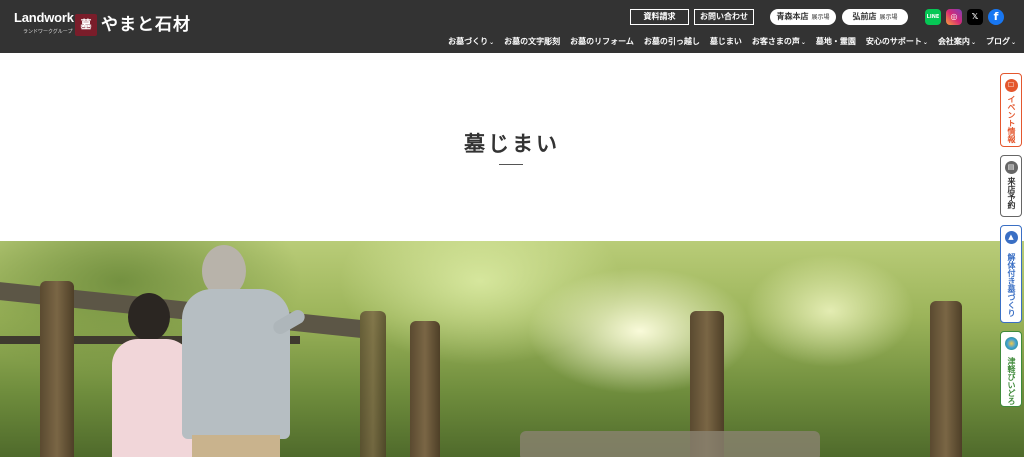 Image resolution: width=1024 pixels, height=457 pixels. I want to click on side-tab-reservation: ▤ 来店予約, so click(1011, 186).